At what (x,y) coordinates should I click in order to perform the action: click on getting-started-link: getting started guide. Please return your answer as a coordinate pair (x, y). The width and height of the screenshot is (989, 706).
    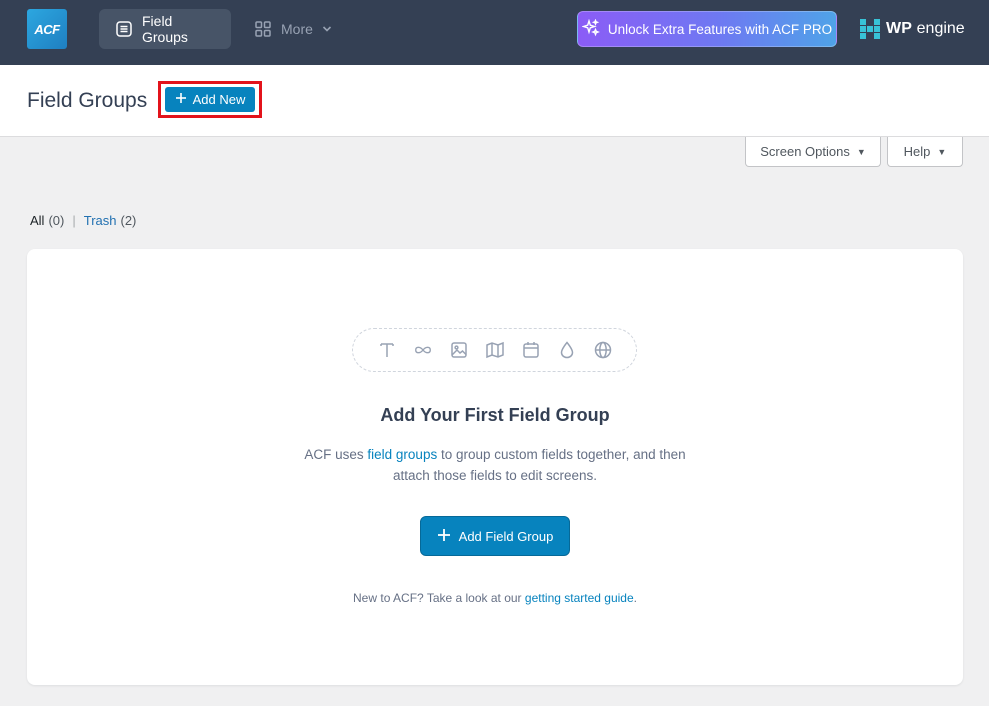
    Looking at the image, I should click on (579, 598).